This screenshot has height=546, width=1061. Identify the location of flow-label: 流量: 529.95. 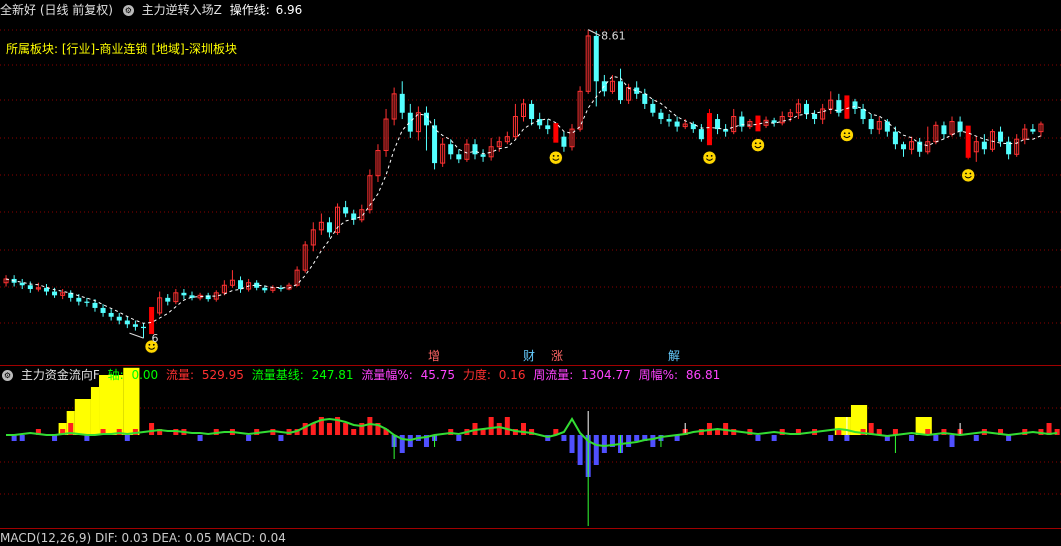
(207, 375).